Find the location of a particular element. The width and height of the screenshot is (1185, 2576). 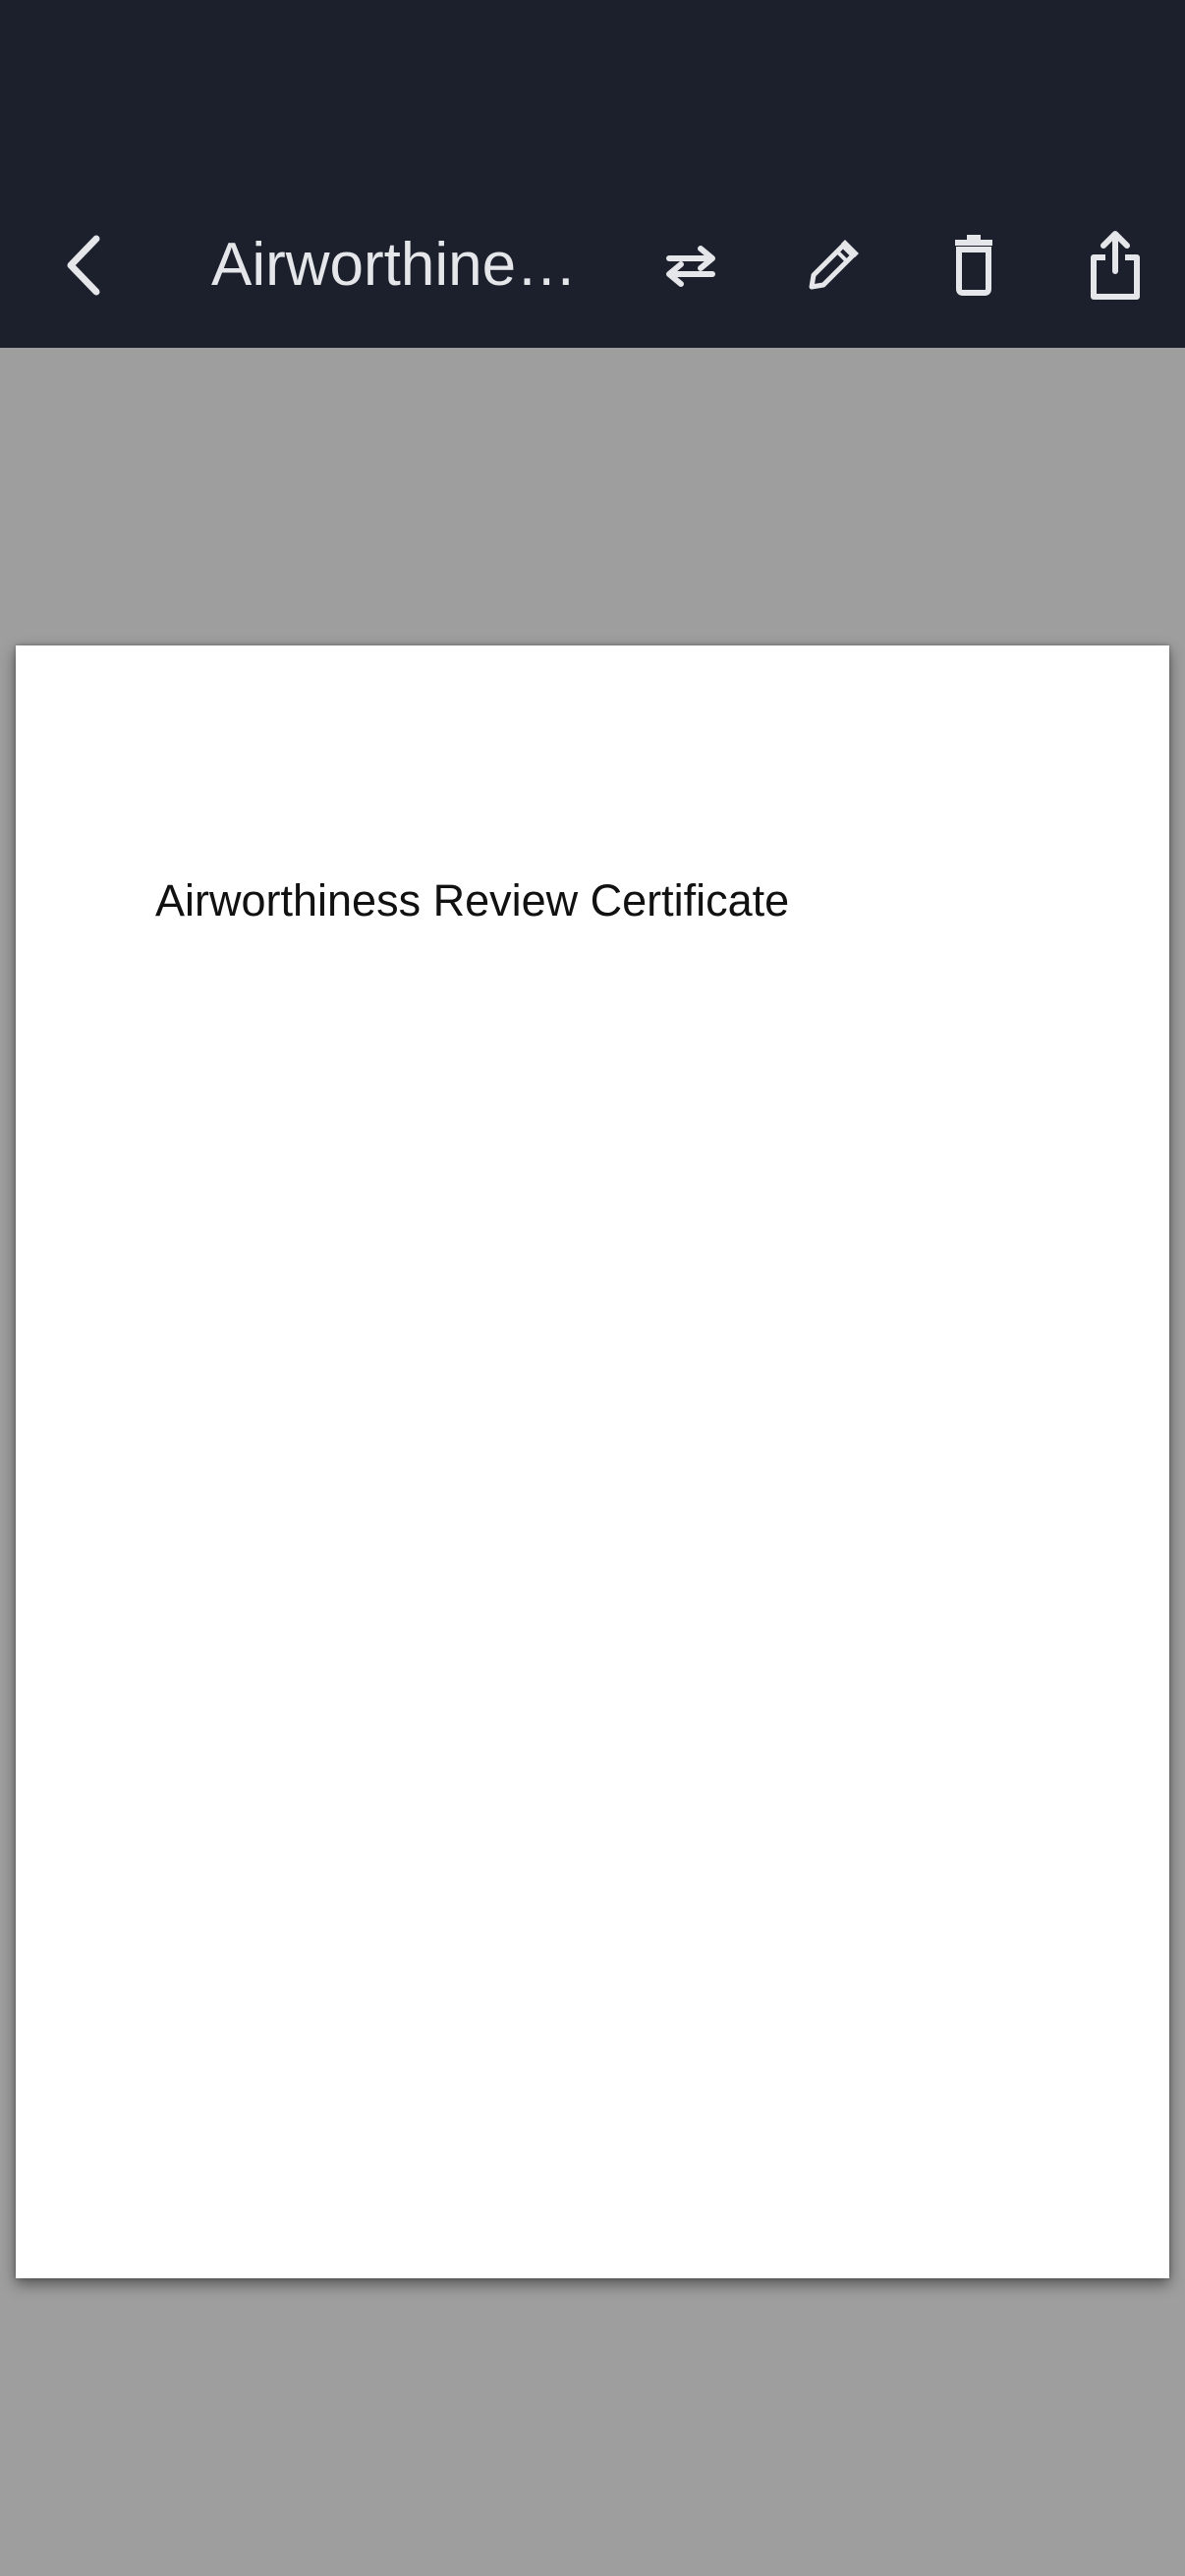

document-title: Airworthiness Review Certificate is located at coordinates (398, 265).